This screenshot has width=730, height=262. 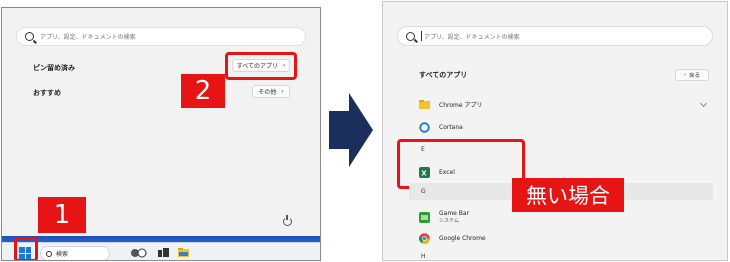 What do you see at coordinates (424, 238) in the screenshot?
I see `chrome-icon` at bounding box center [424, 238].